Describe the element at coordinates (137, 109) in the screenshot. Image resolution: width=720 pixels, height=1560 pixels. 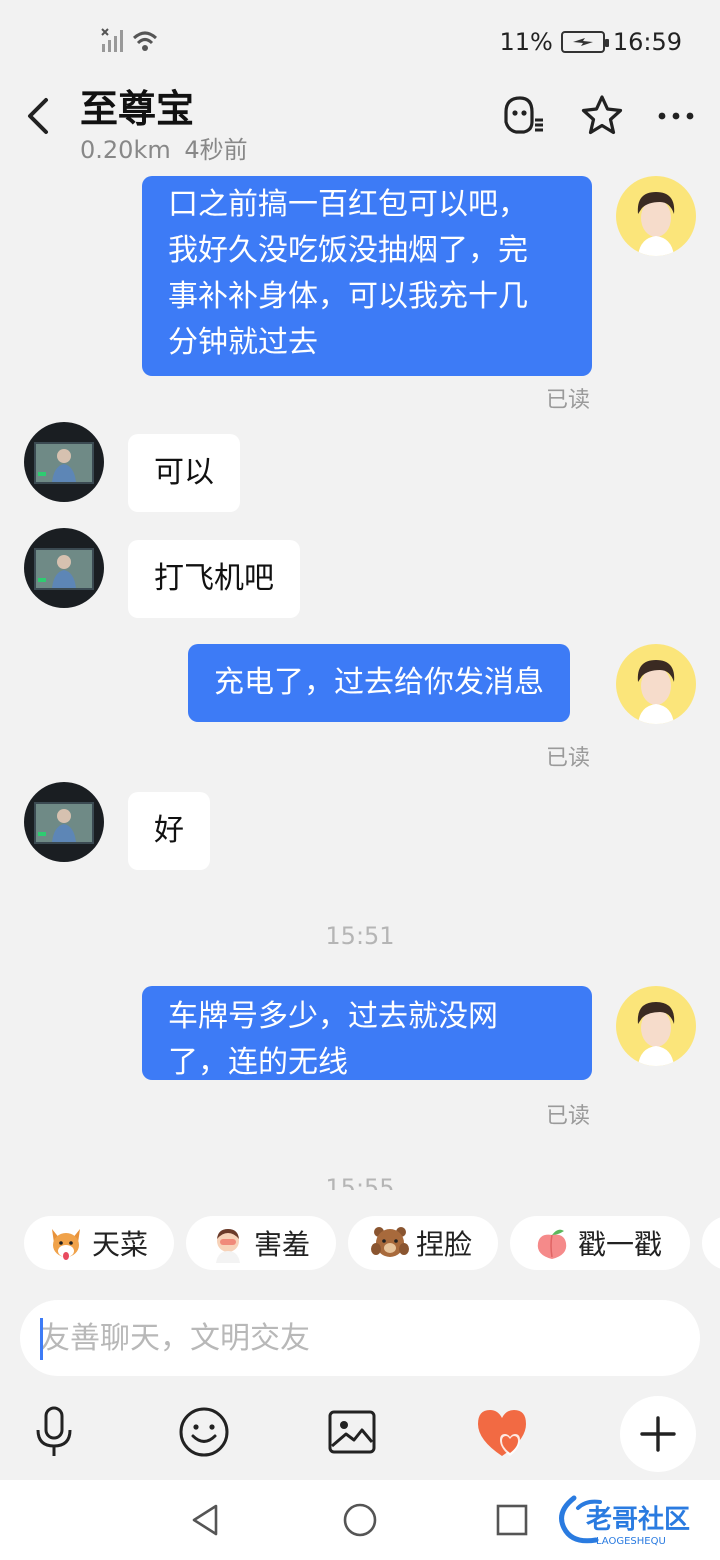
I see `contact-name: 至尊宝` at that location.